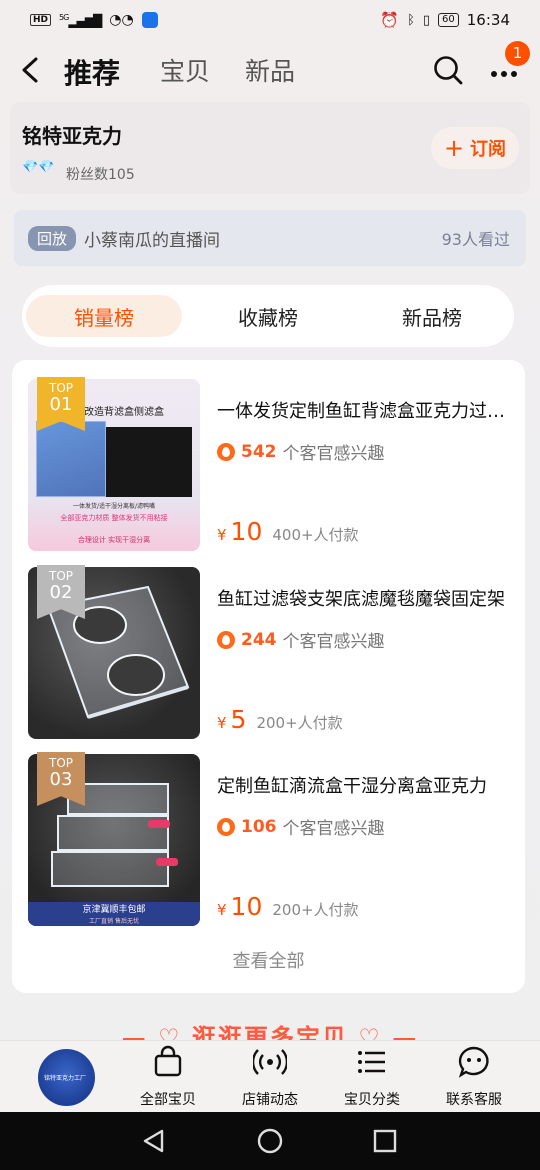  I want to click on interest-row: 244 个客官感兴趣, so click(301, 639).